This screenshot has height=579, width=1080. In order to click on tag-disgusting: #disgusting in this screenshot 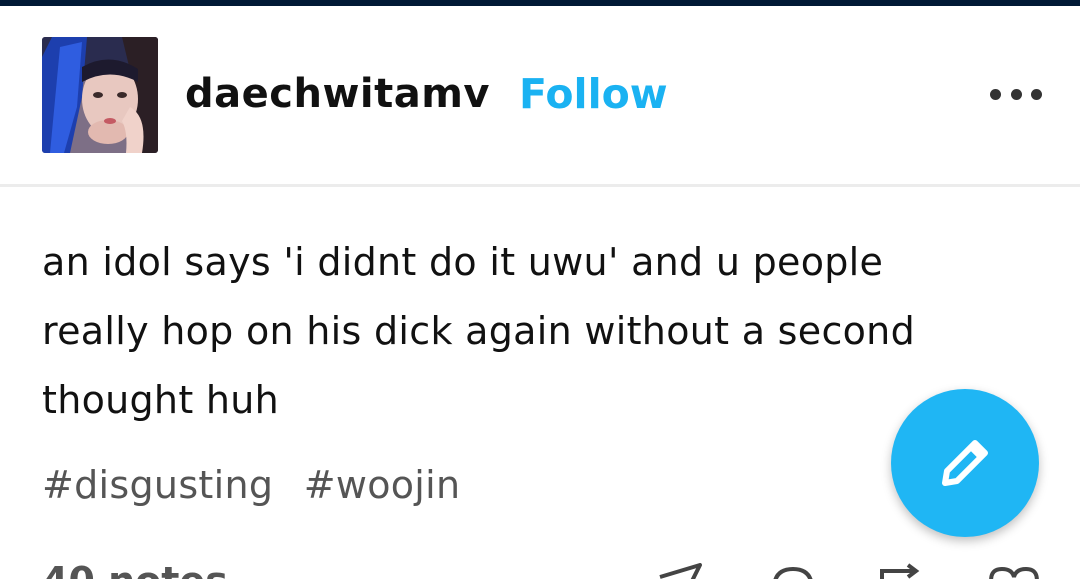, I will do `click(157, 485)`.